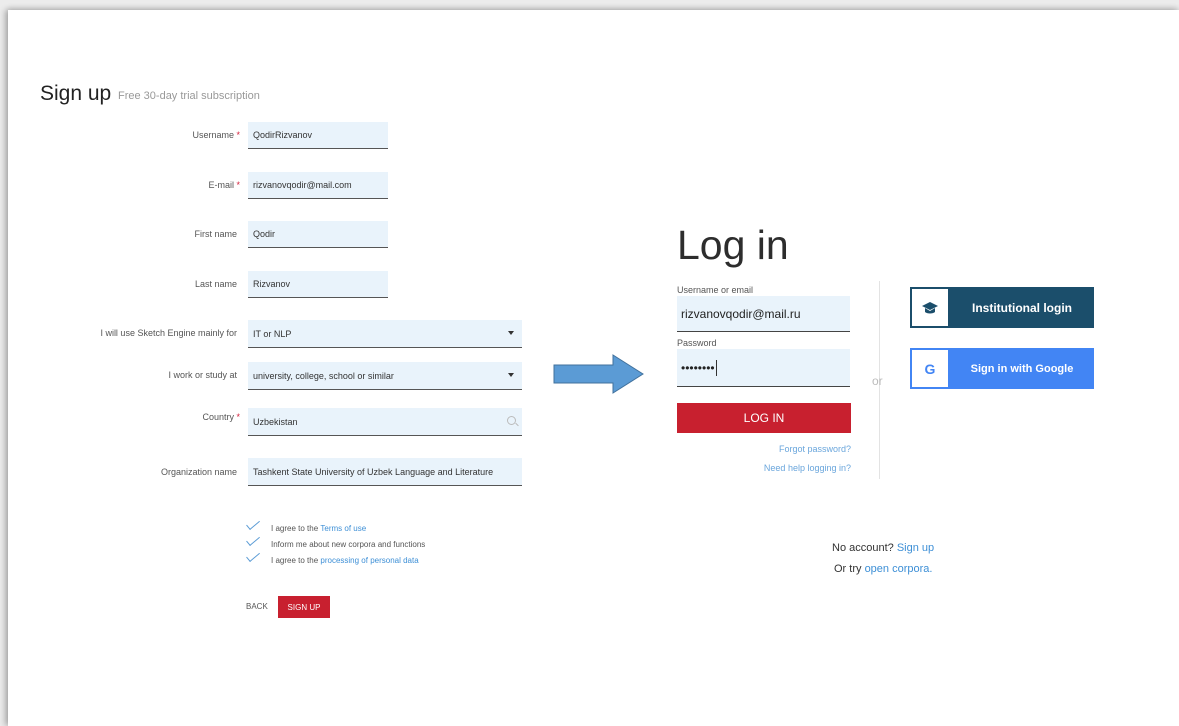  I want to click on institutional-login-label: Institutional login, so click(1022, 307).